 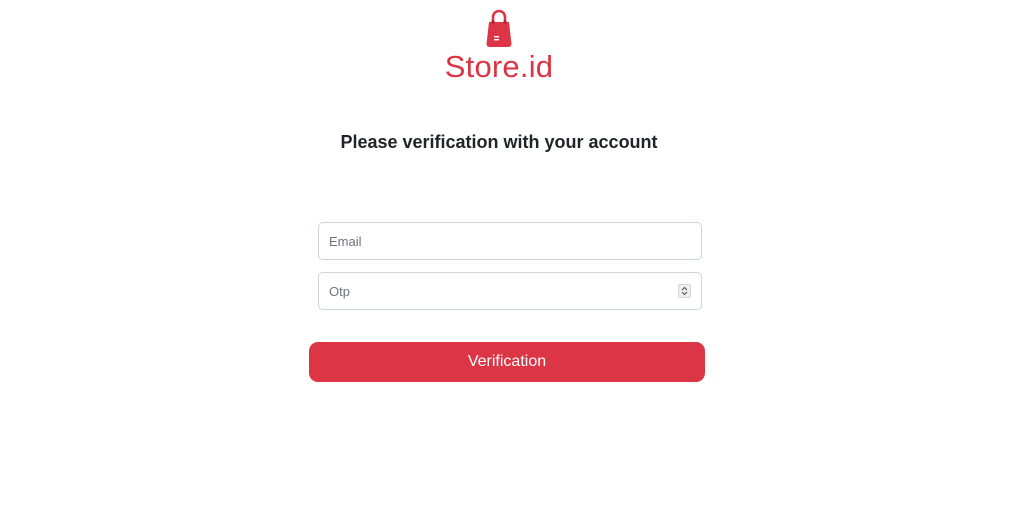 I want to click on verification-button: Verification, so click(x=507, y=362).